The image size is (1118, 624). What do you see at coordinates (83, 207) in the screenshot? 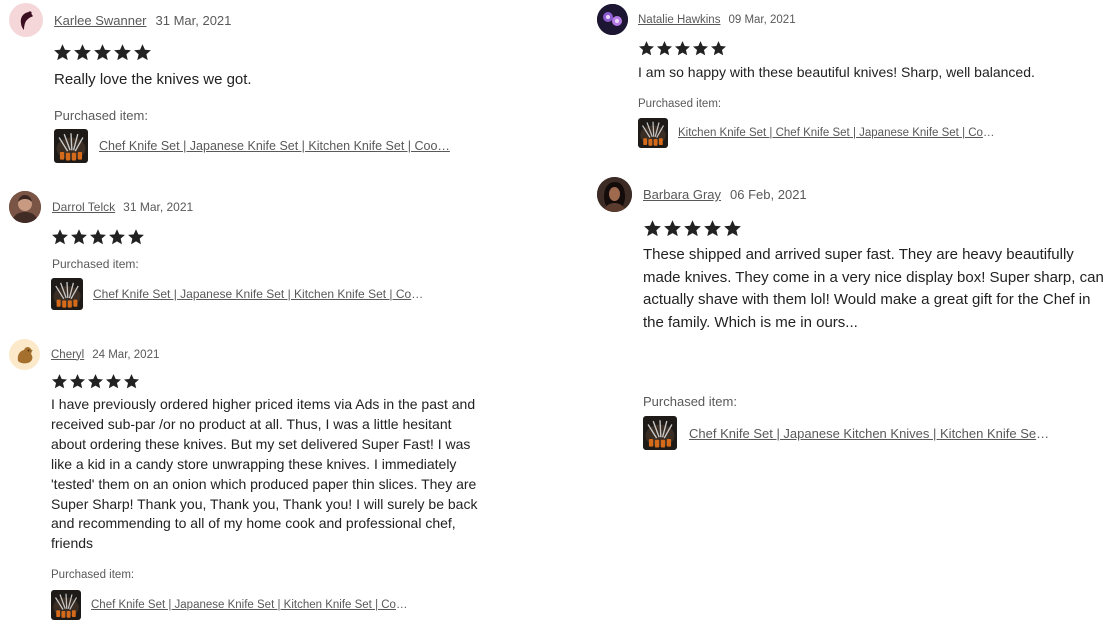
I see `reviewer-name: Darrol Telck` at bounding box center [83, 207].